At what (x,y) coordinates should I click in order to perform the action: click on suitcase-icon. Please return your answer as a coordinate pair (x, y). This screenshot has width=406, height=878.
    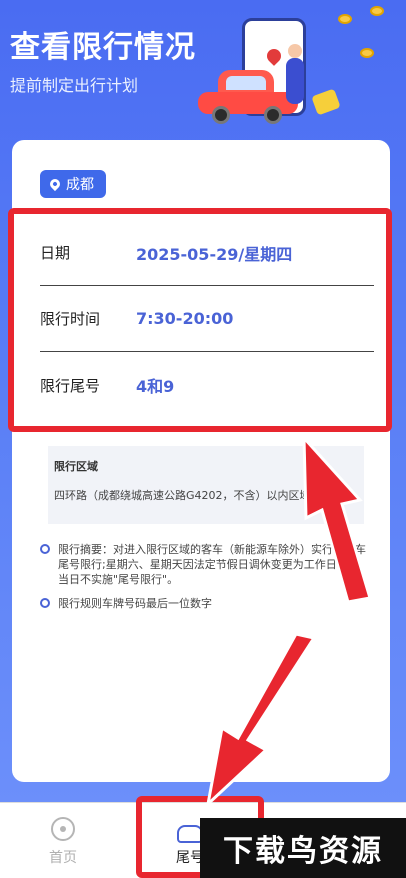
    Looking at the image, I should click on (326, 102).